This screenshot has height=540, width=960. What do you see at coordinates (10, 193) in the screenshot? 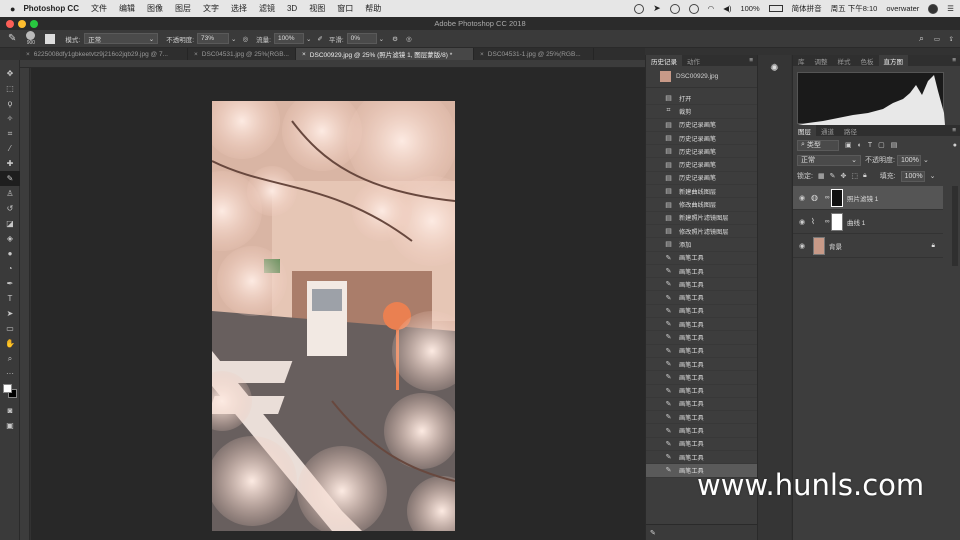
I see `stamp-tool-icon: ♙` at bounding box center [10, 193].